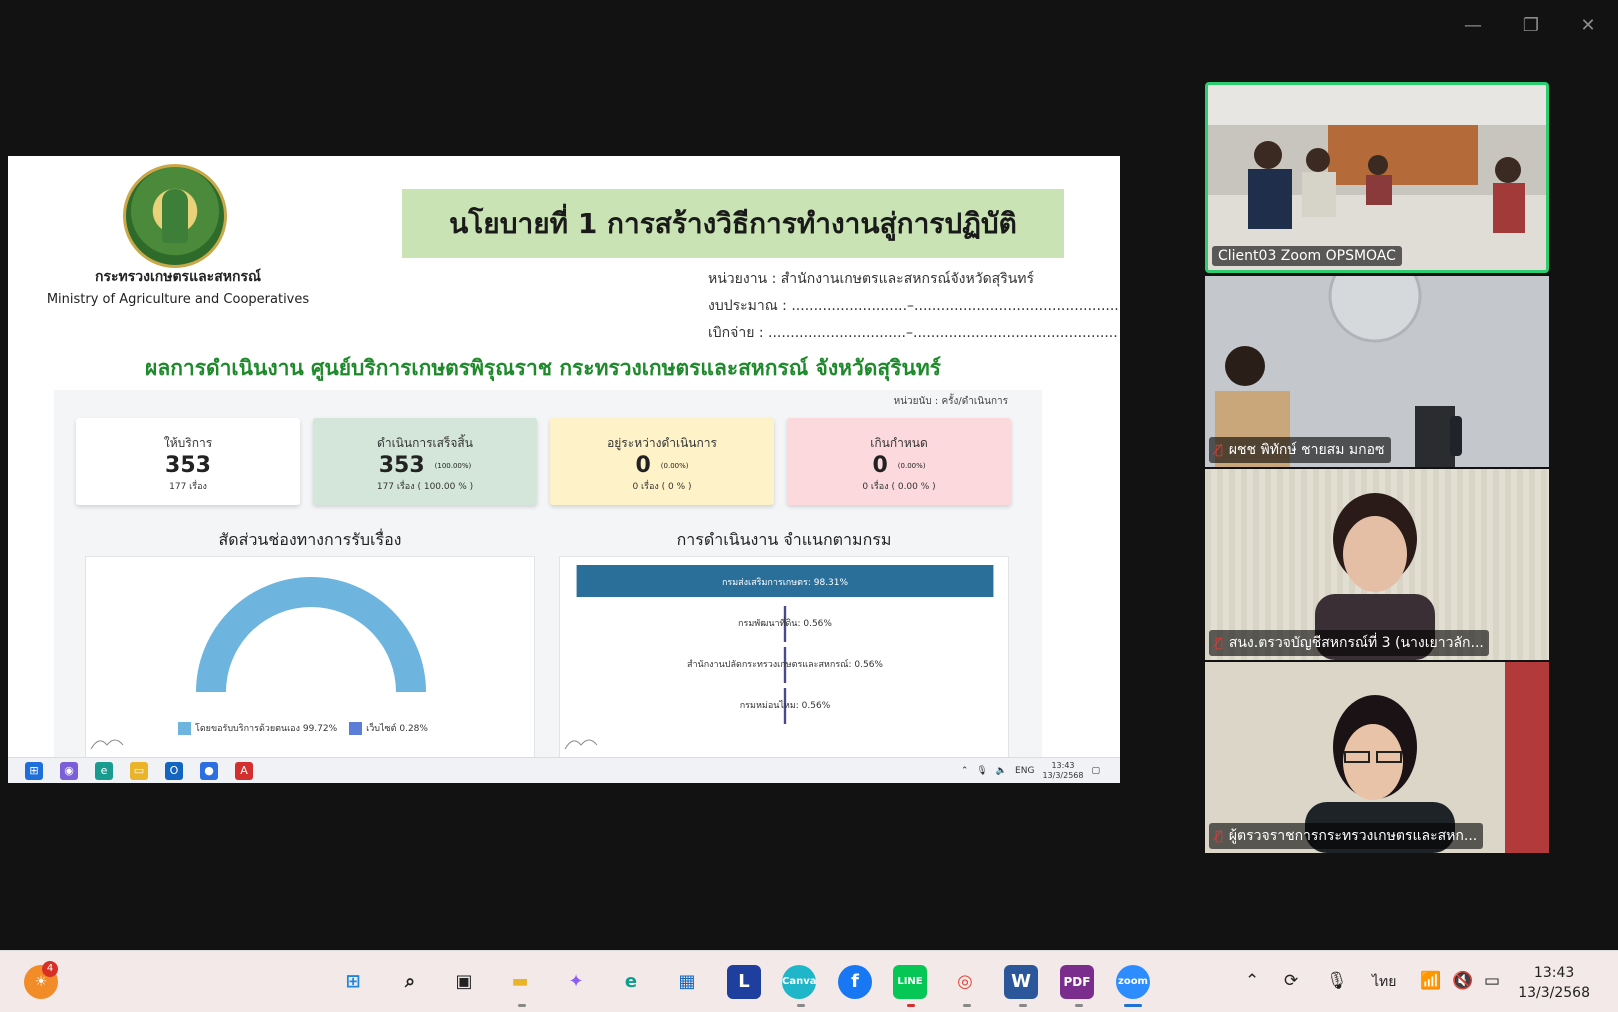 The width and height of the screenshot is (1618, 1012). I want to click on inner-mic-icon: 🎙, so click(982, 771).